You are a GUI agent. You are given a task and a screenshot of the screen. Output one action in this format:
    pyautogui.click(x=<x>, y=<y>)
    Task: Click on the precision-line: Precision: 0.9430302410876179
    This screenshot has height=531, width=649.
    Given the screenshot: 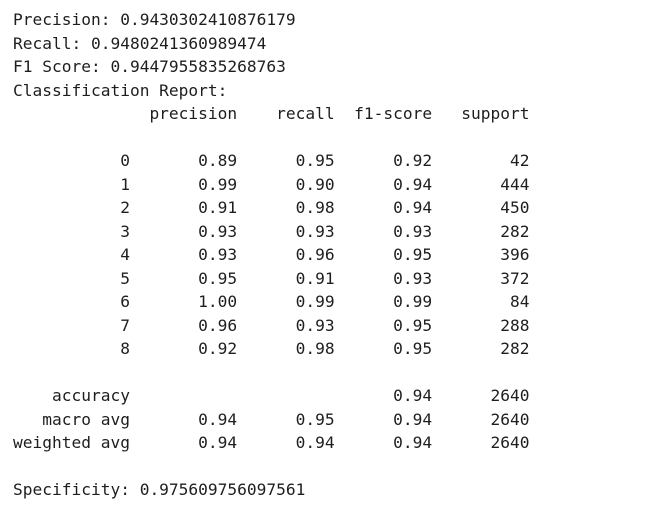 What is the action you would take?
    pyautogui.click(x=154, y=19)
    